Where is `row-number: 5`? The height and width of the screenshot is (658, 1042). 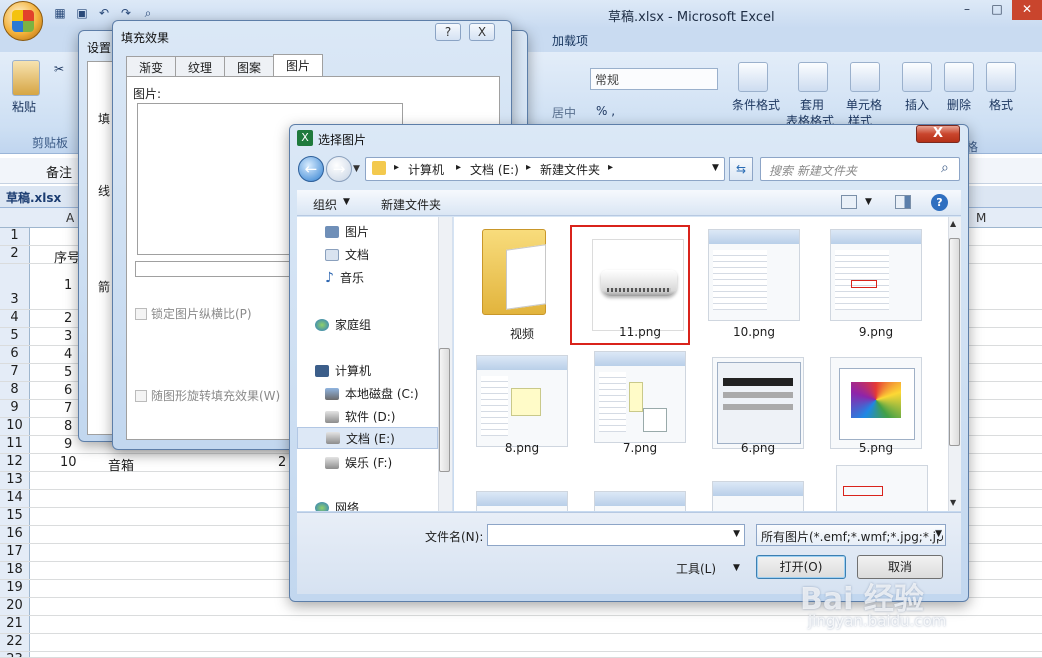
row-number: 5 is located at coordinates (15, 336).